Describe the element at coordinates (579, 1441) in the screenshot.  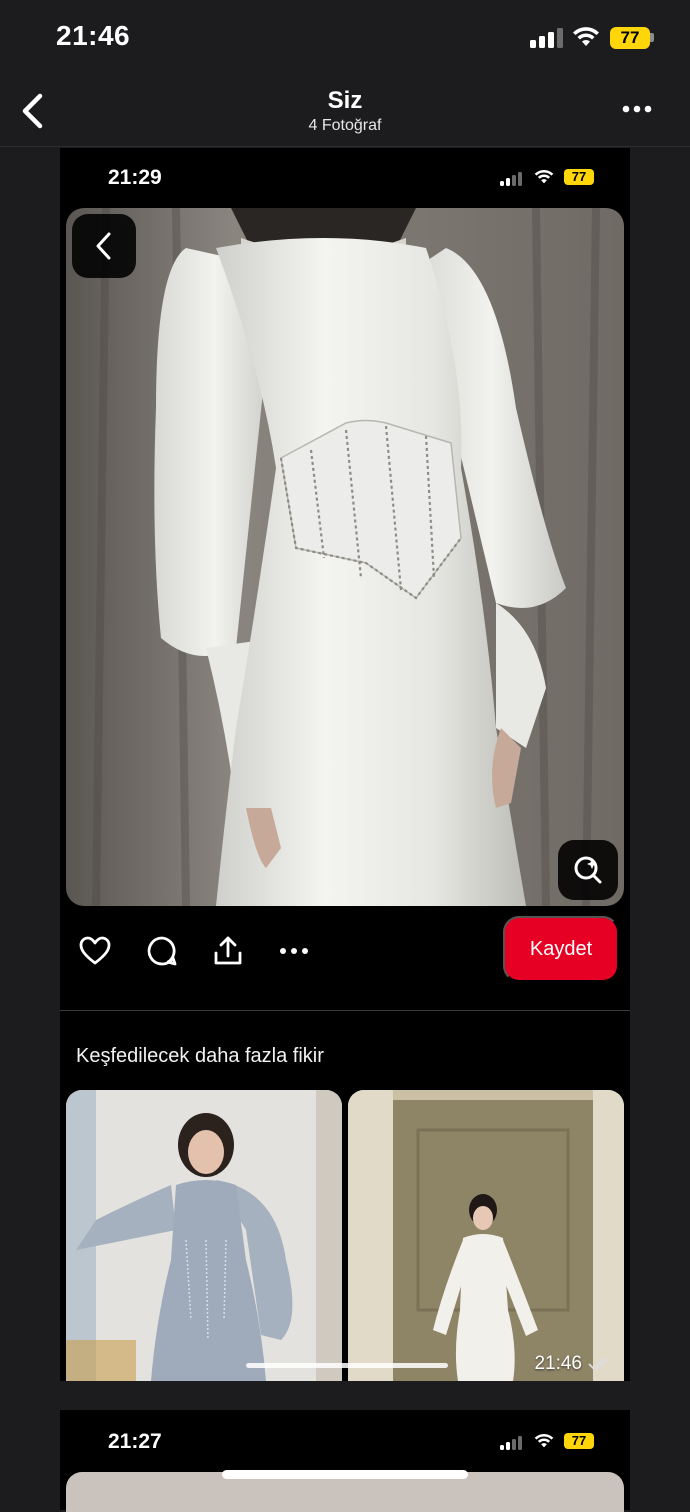
I see `inner-battery-indicator-2: 77` at that location.